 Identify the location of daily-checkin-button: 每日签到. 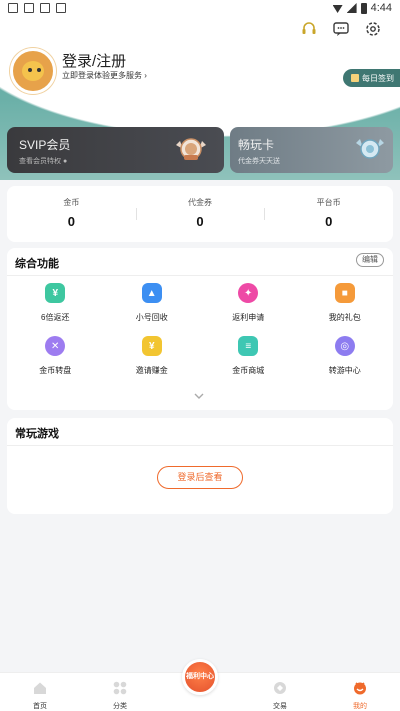
(371, 78).